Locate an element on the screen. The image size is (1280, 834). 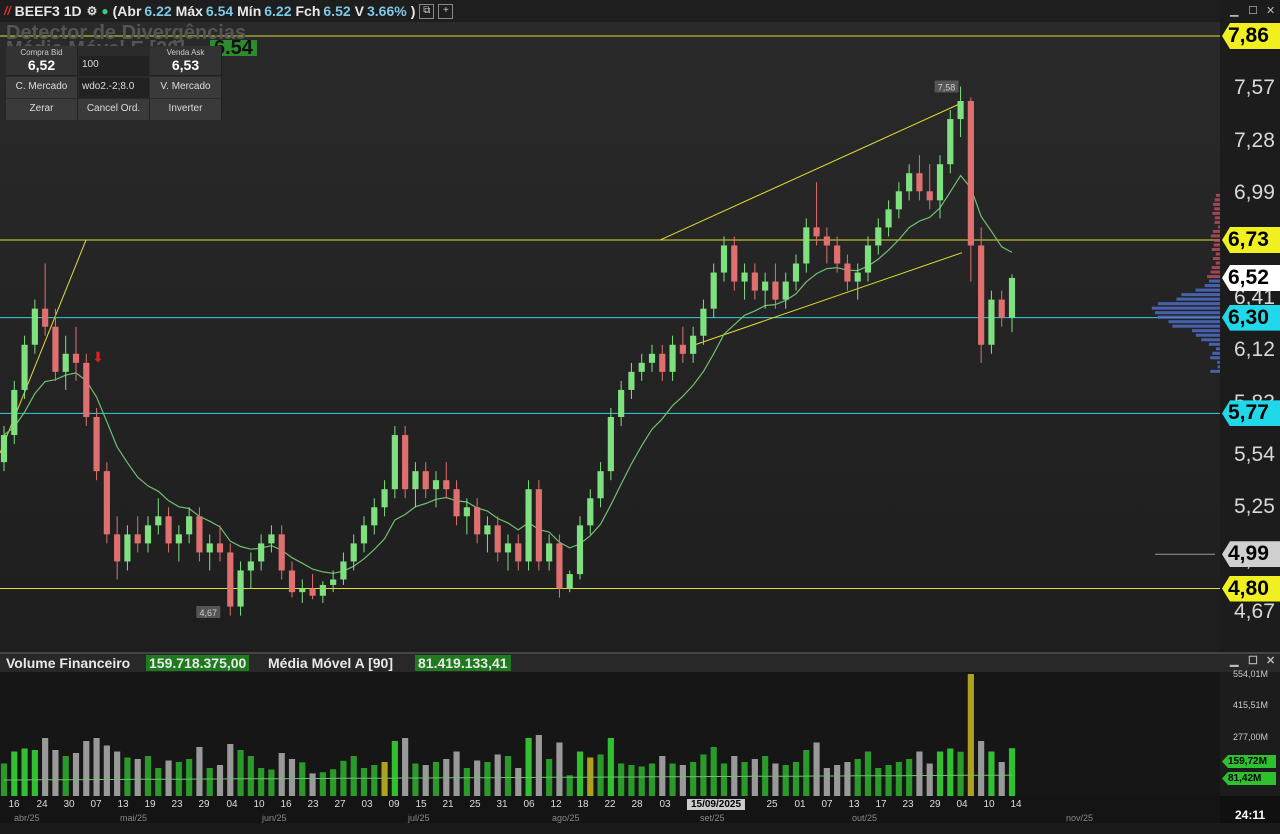
variation-label: V is located at coordinates (359, 11).